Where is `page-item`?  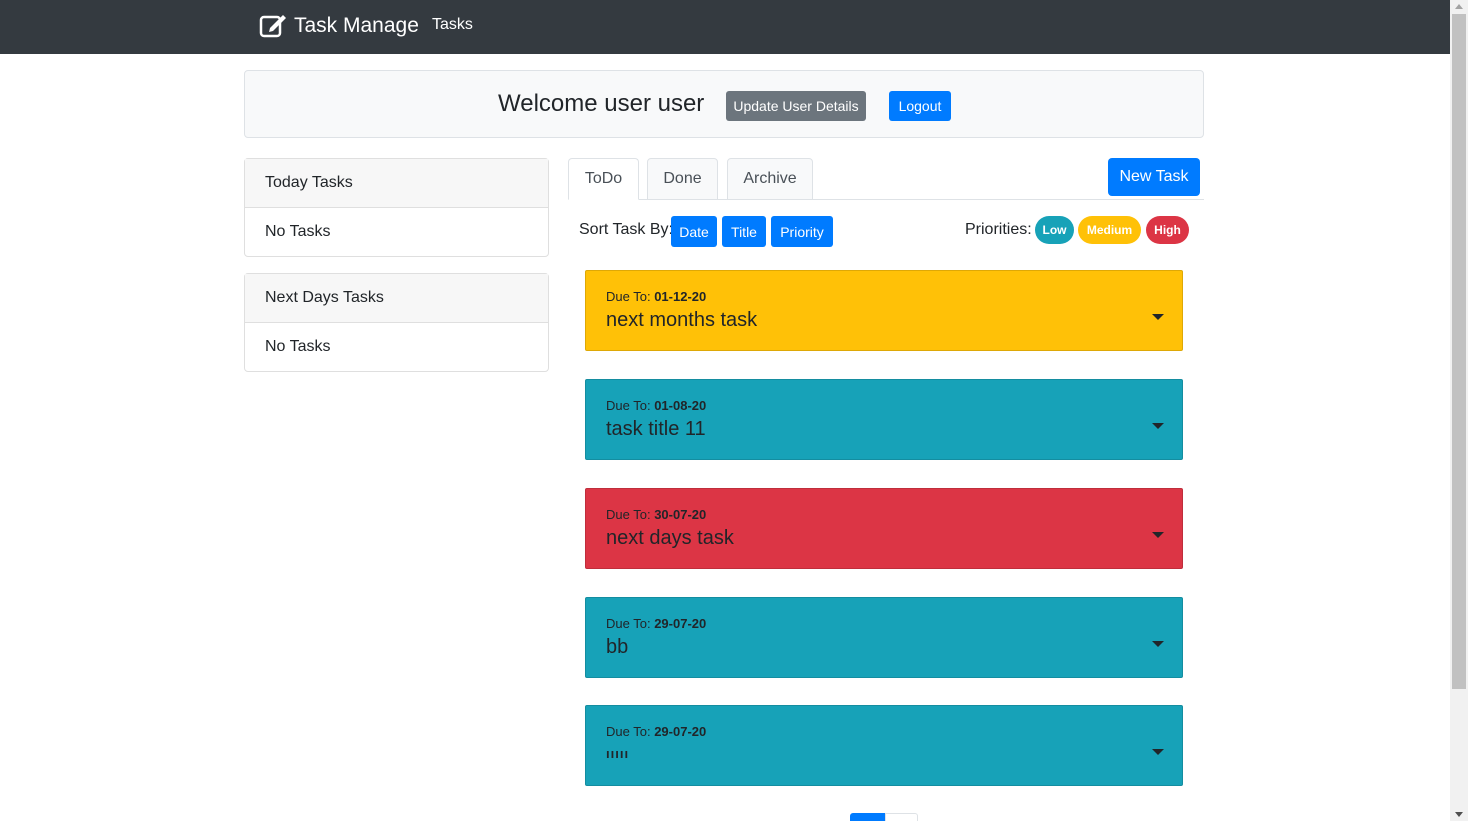 page-item is located at coordinates (901, 817).